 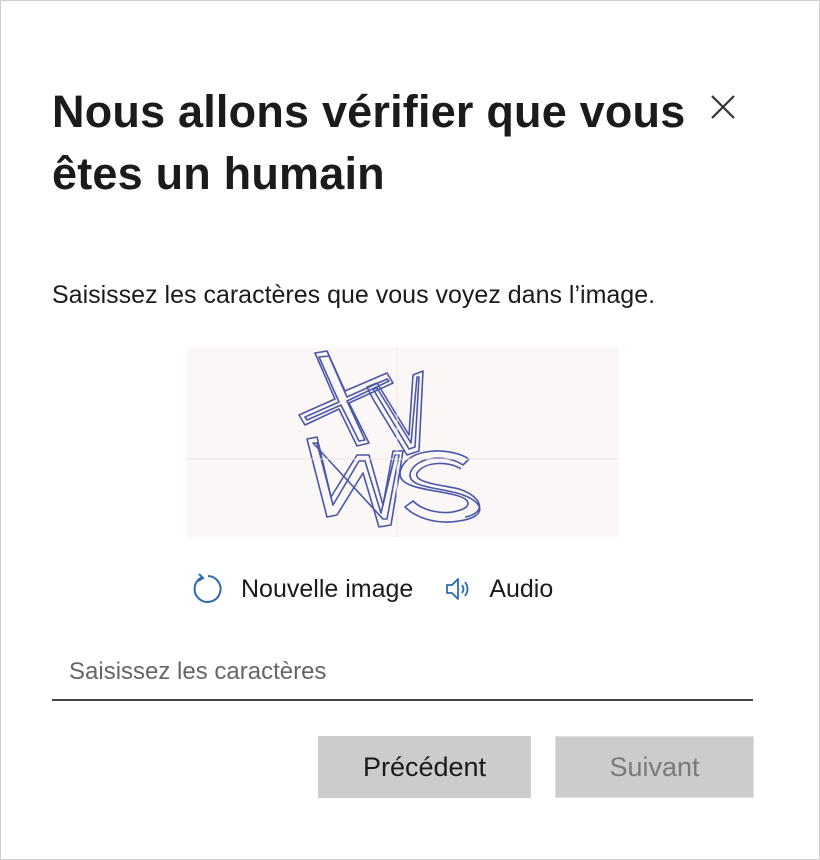 I want to click on audio-label: Audio, so click(x=521, y=588).